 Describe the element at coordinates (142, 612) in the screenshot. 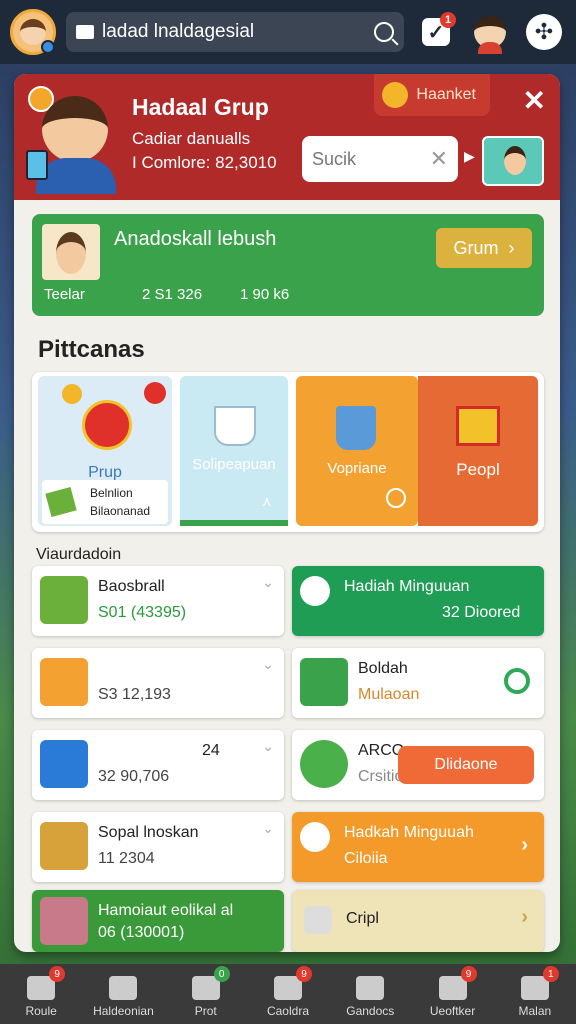

I see `list-item-stats: S01 (43395)` at that location.